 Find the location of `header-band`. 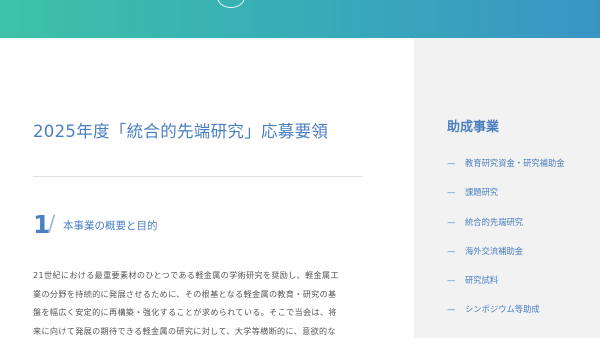

header-band is located at coordinates (300, 19).